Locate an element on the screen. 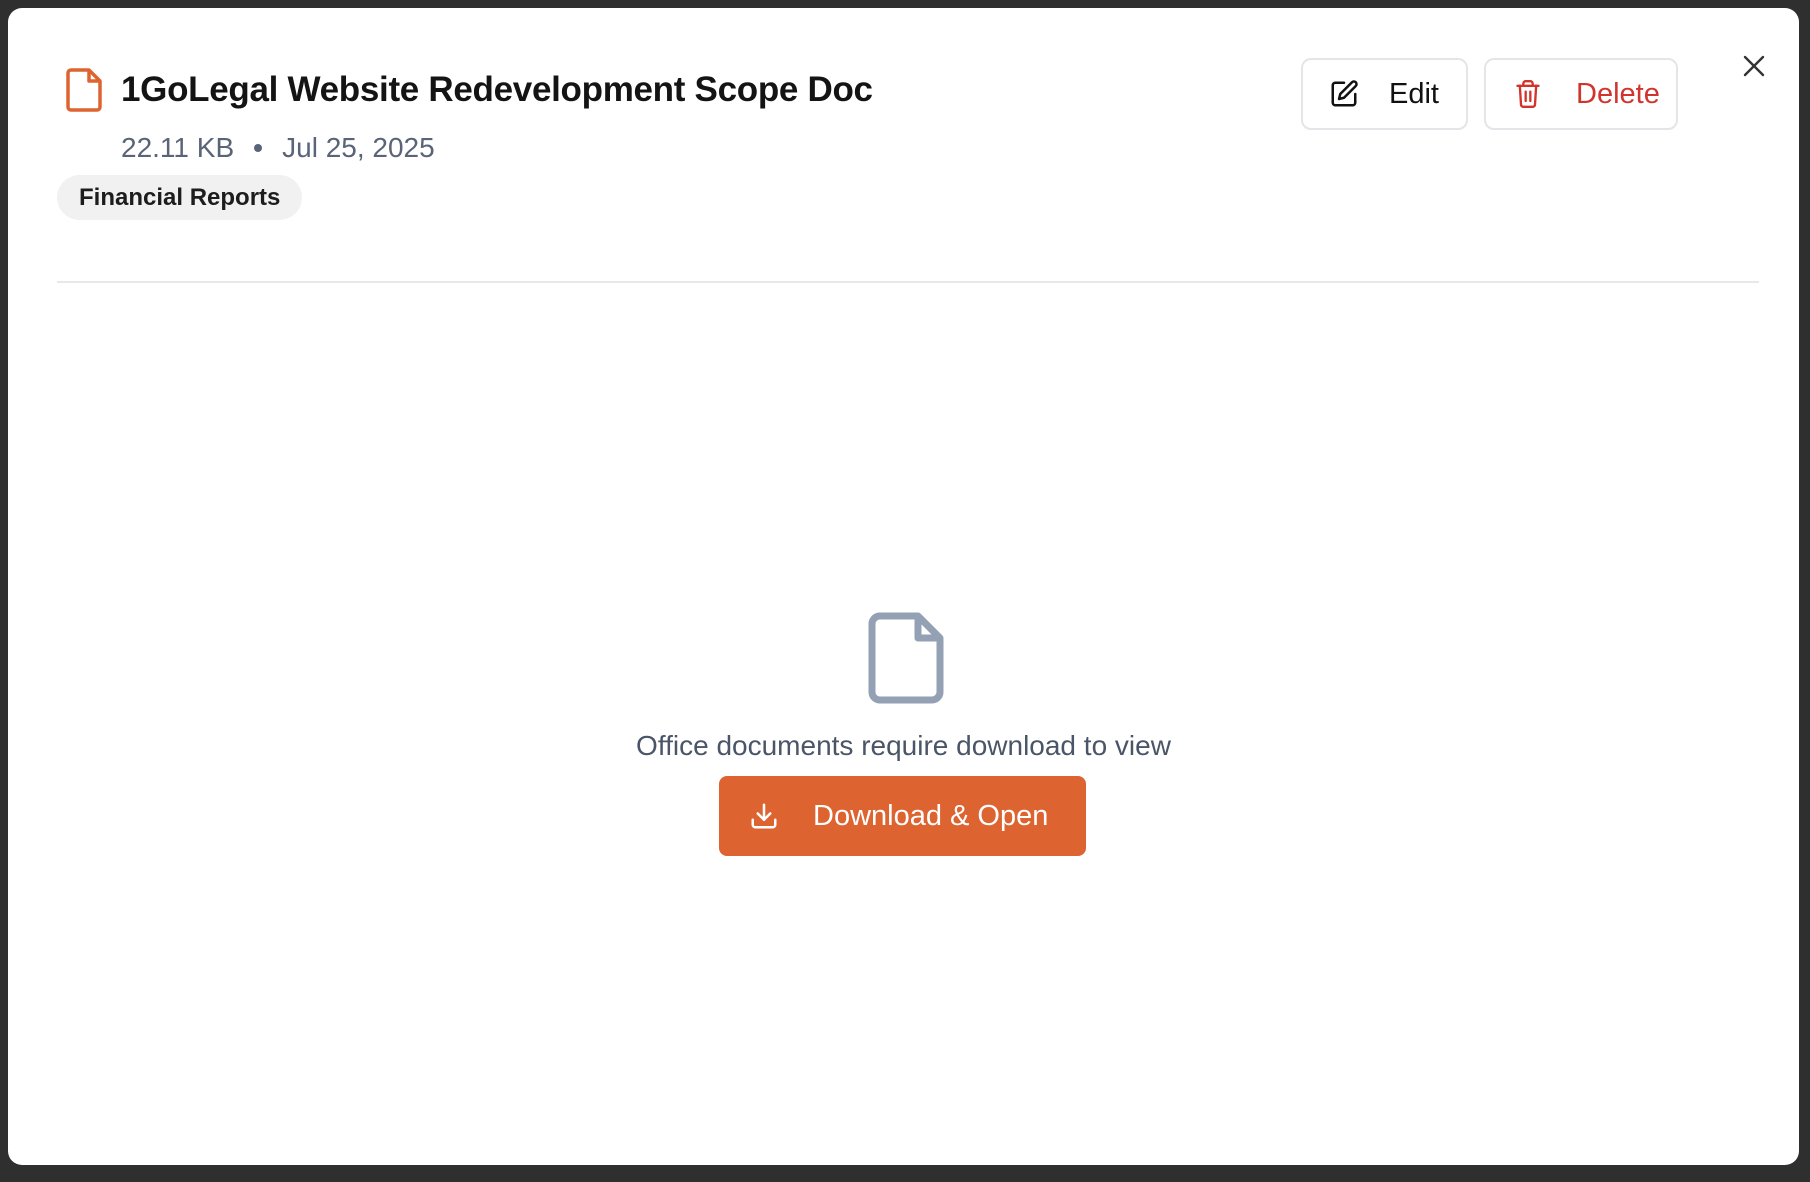  download-open-label: Download & Open is located at coordinates (931, 815).